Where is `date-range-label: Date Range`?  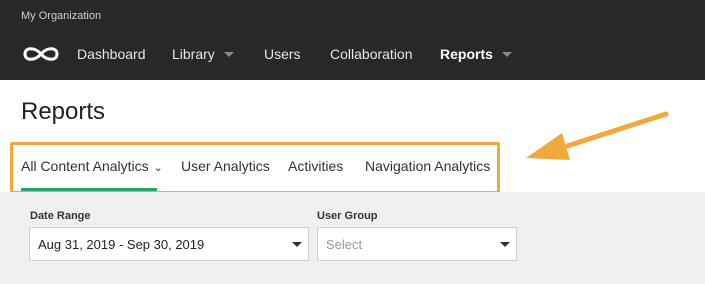 date-range-label: Date Range is located at coordinates (60, 216).